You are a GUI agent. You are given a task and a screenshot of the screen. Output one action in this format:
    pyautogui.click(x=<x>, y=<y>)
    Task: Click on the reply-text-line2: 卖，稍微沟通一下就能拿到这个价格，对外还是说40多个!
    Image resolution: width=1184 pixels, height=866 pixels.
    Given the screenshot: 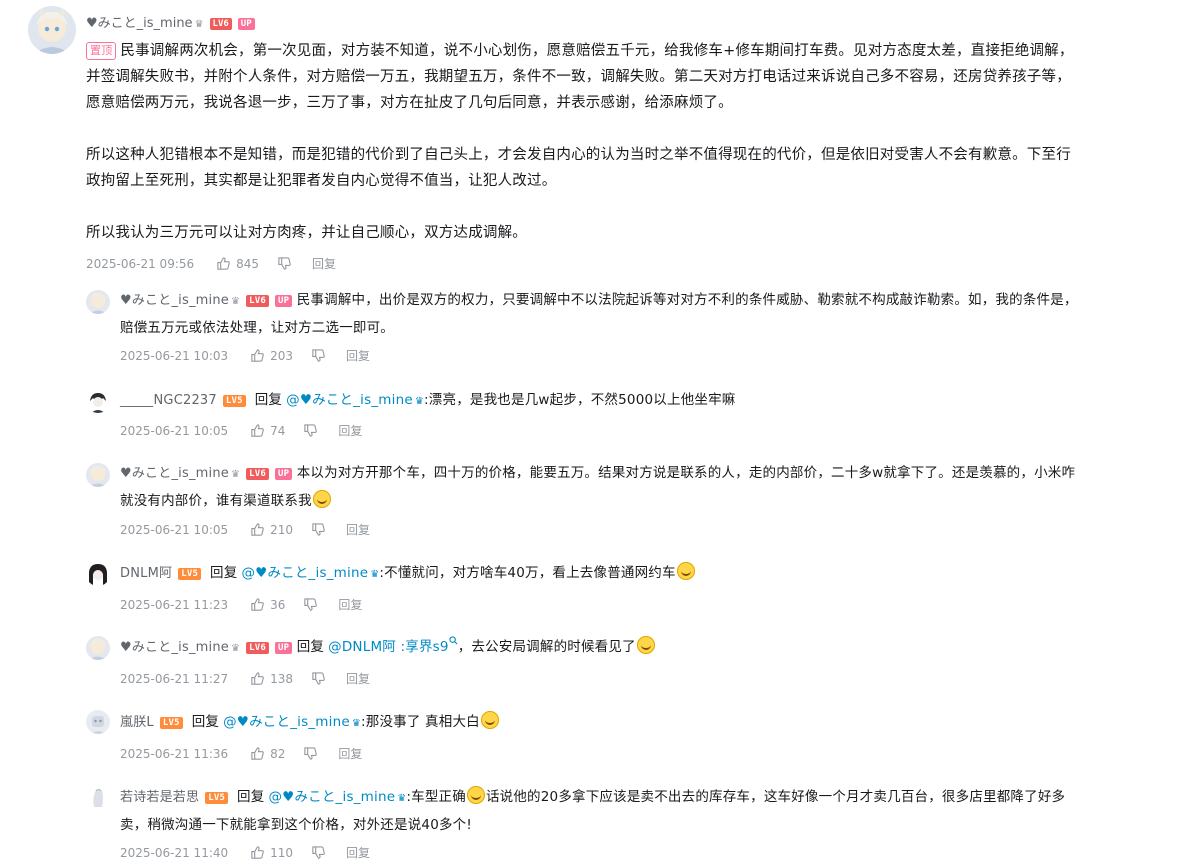 What is the action you would take?
    pyautogui.click(x=296, y=825)
    